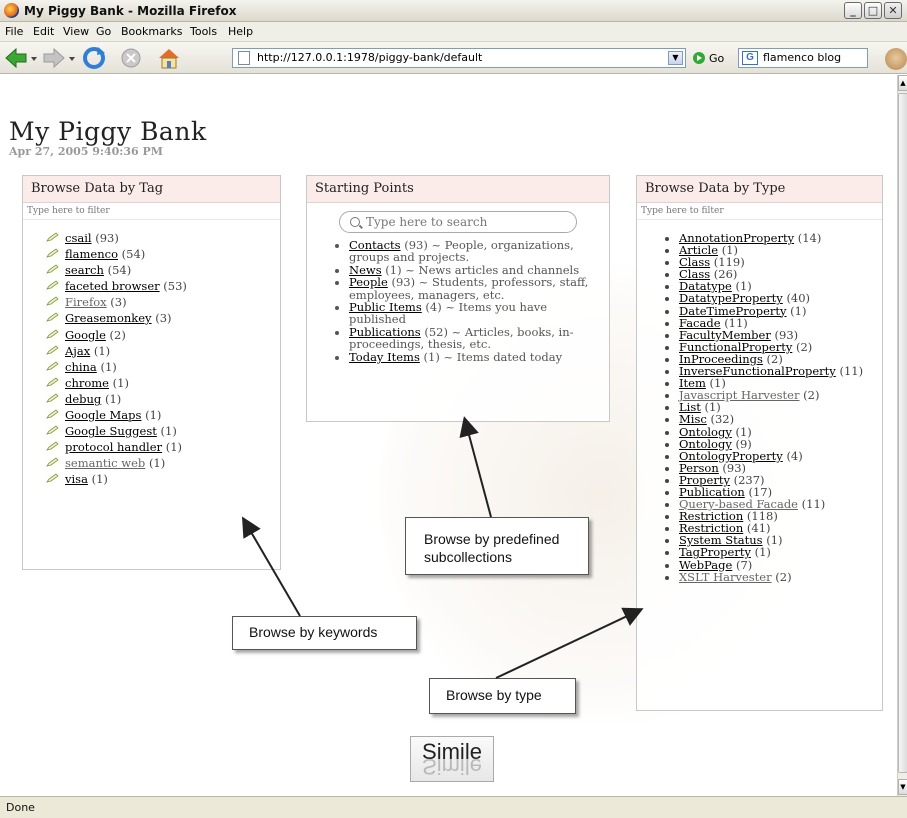  I want to click on menu-tools: Tools, so click(203, 31).